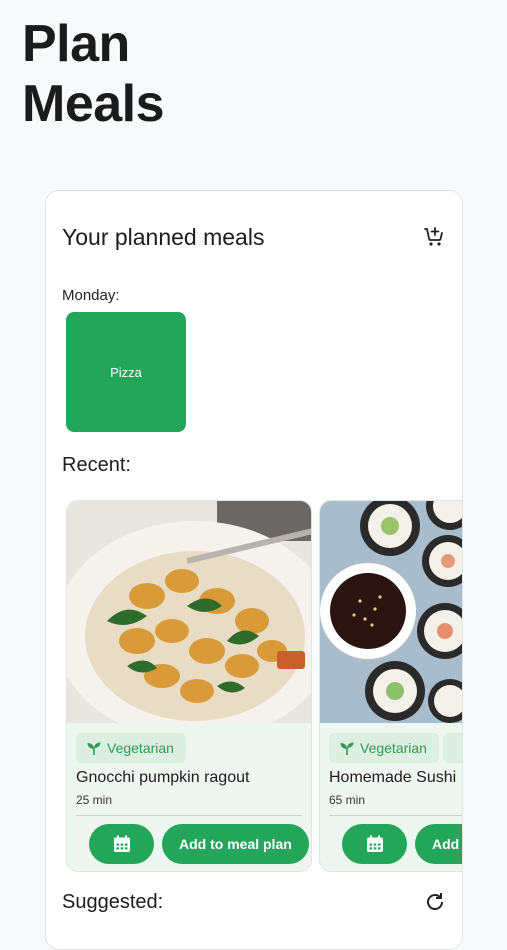 This screenshot has width=507, height=950. What do you see at coordinates (347, 800) in the screenshot?
I see `recipe-time: 65 min` at bounding box center [347, 800].